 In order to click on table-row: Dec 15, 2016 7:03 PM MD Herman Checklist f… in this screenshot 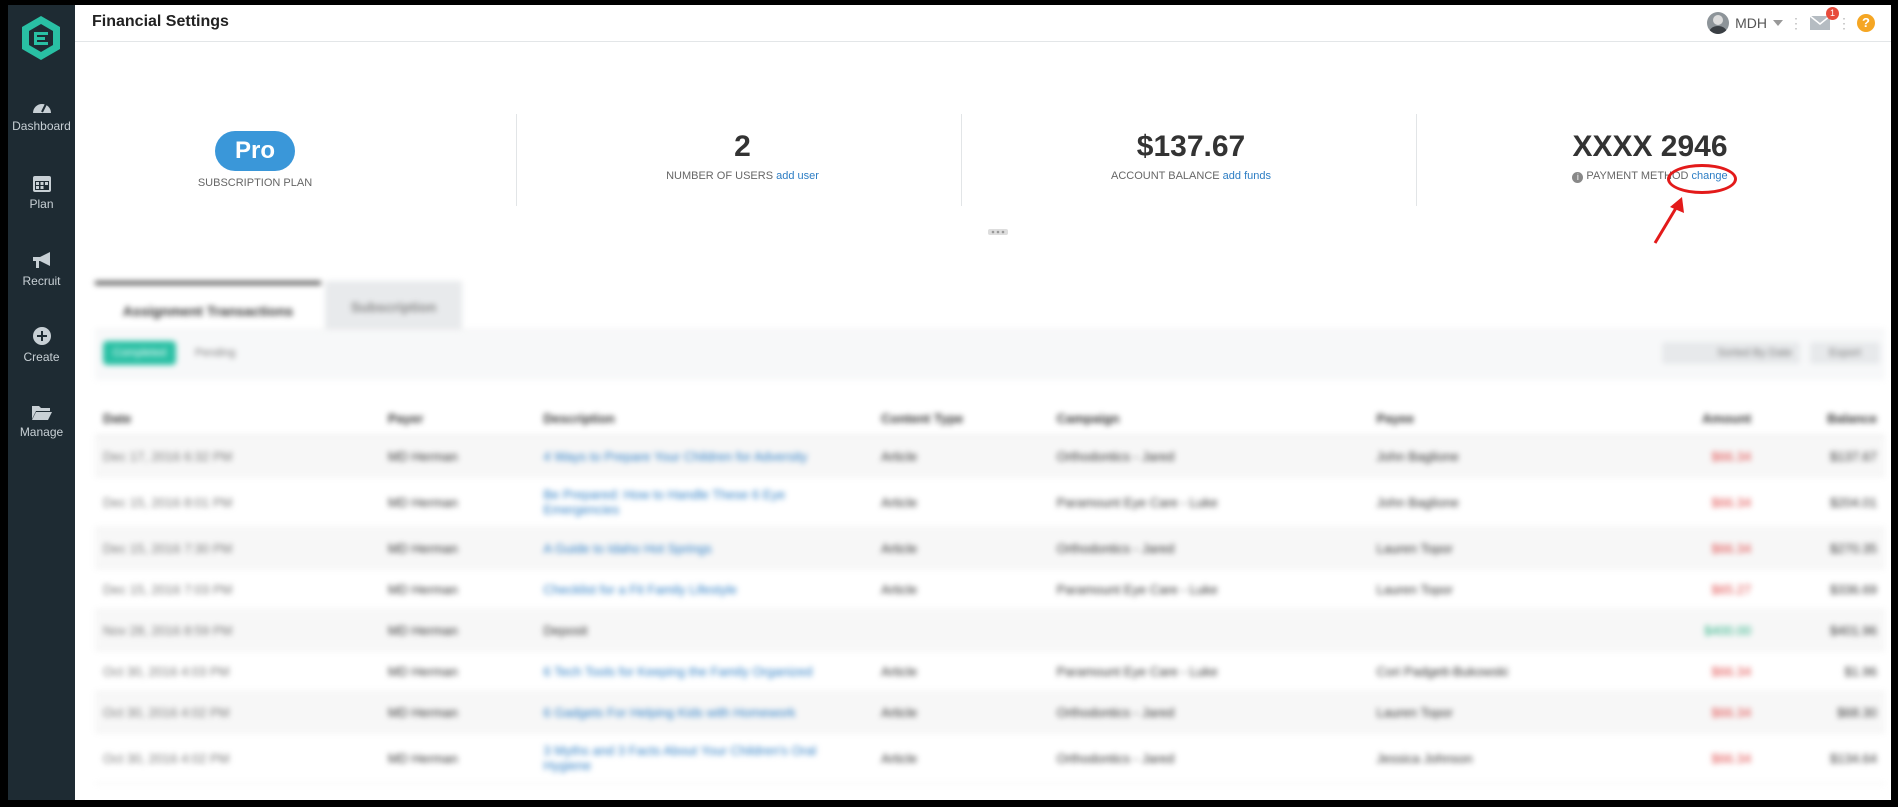, I will do `click(990, 589)`.